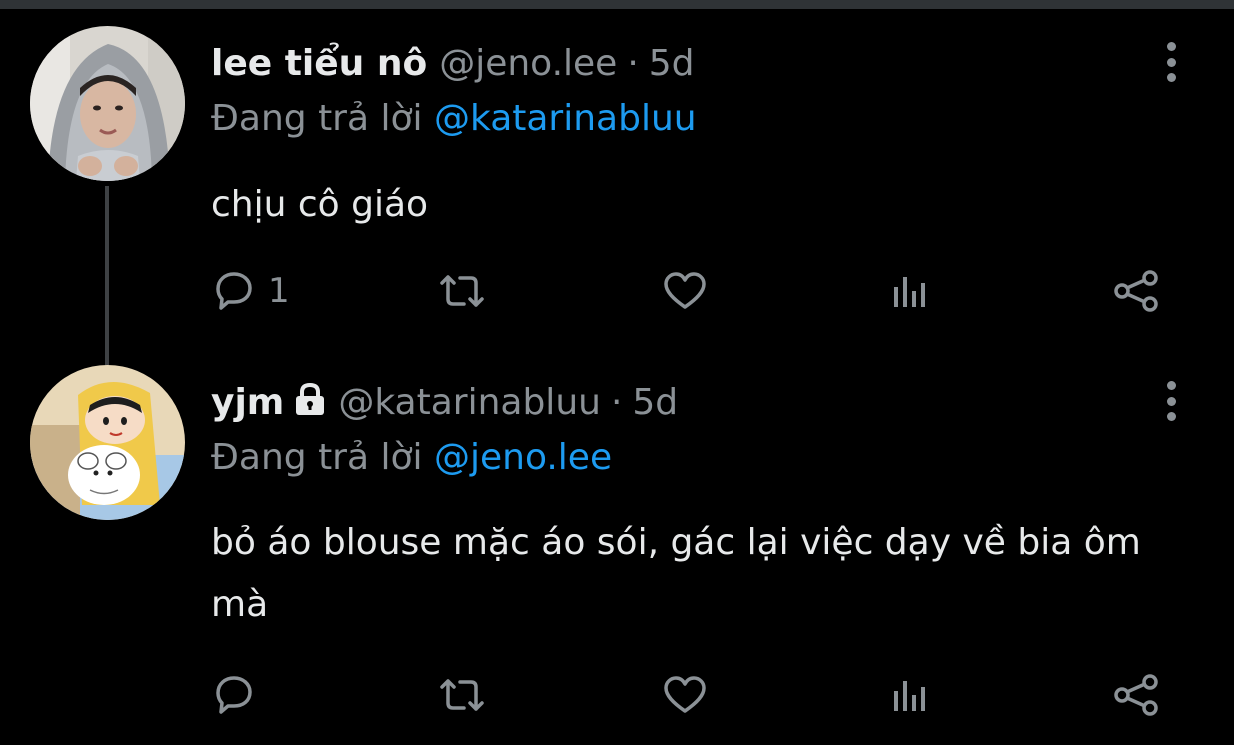 The height and width of the screenshot is (745, 1234). I want to click on tweet-header: lee tiểu nô @jeno.lee · 5d, so click(453, 64).